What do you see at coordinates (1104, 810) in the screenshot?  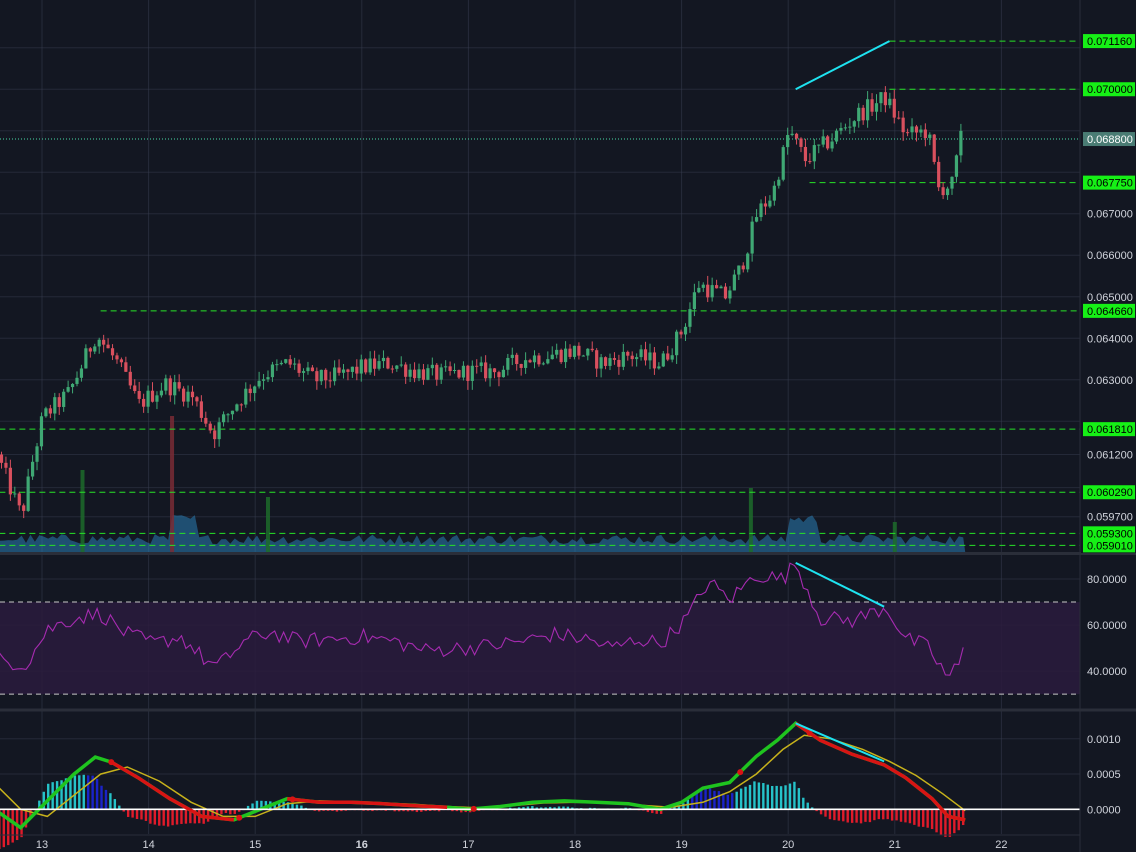 I see `macd-tick-label: 0.0000` at bounding box center [1104, 810].